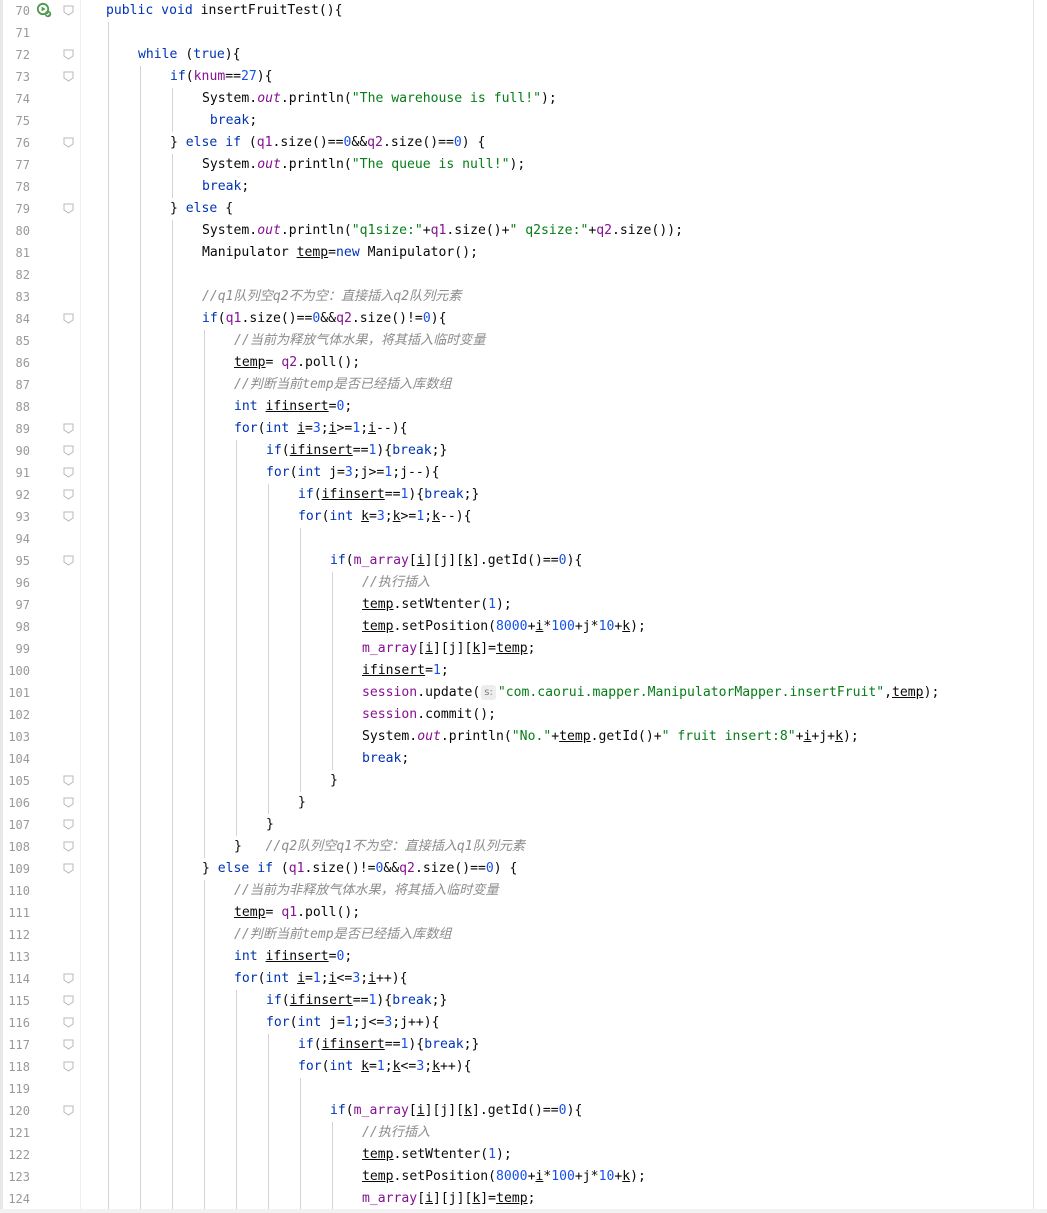 This screenshot has height=1213, width=1047. I want to click on code-line: if(knum==27){, so click(221, 77).